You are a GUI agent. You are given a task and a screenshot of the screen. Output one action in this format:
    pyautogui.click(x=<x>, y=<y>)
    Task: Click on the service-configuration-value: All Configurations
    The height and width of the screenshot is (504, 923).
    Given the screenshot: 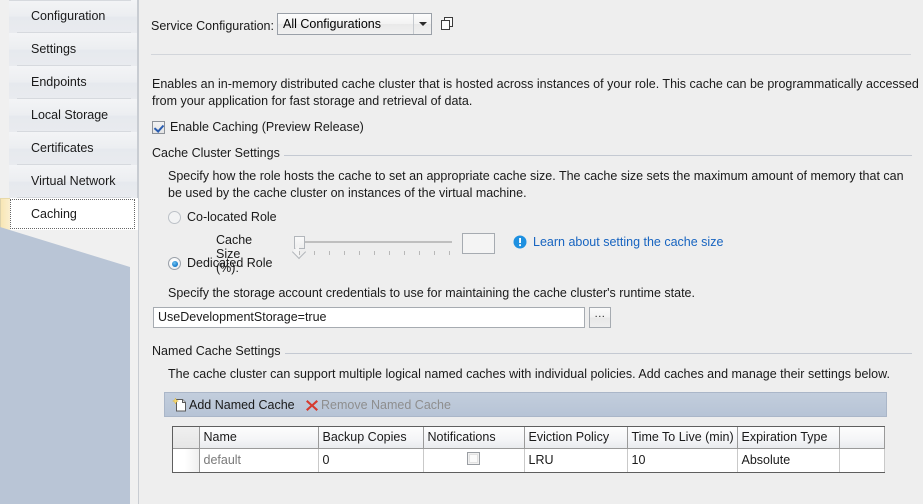 What is the action you would take?
    pyautogui.click(x=332, y=24)
    